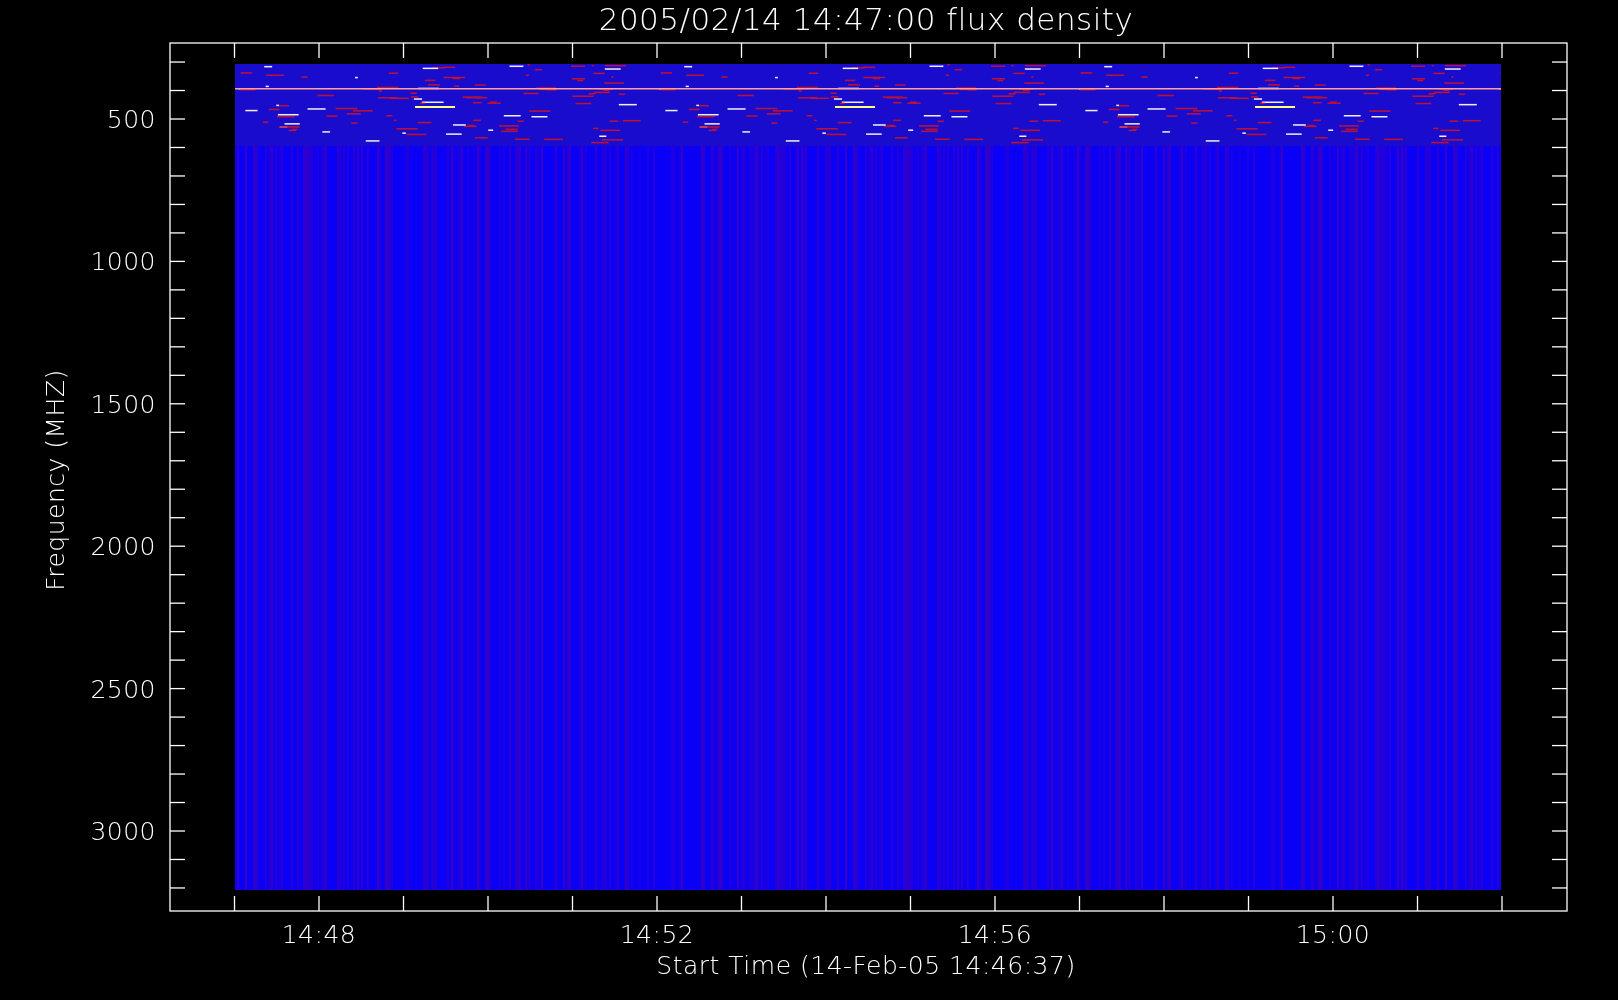 The width and height of the screenshot is (1618, 1000). What do you see at coordinates (123, 689) in the screenshot?
I see `y-tick-label: 2500` at bounding box center [123, 689].